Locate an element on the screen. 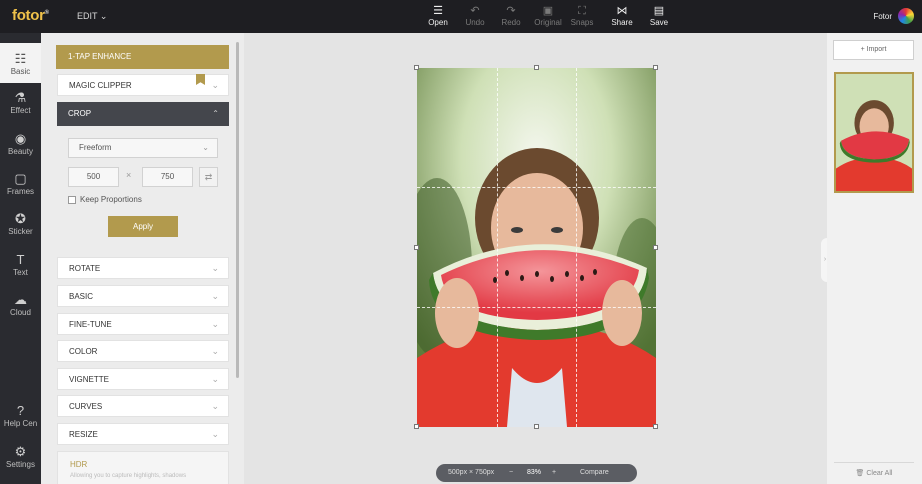  crop-height-input: 750 is located at coordinates (167, 177).